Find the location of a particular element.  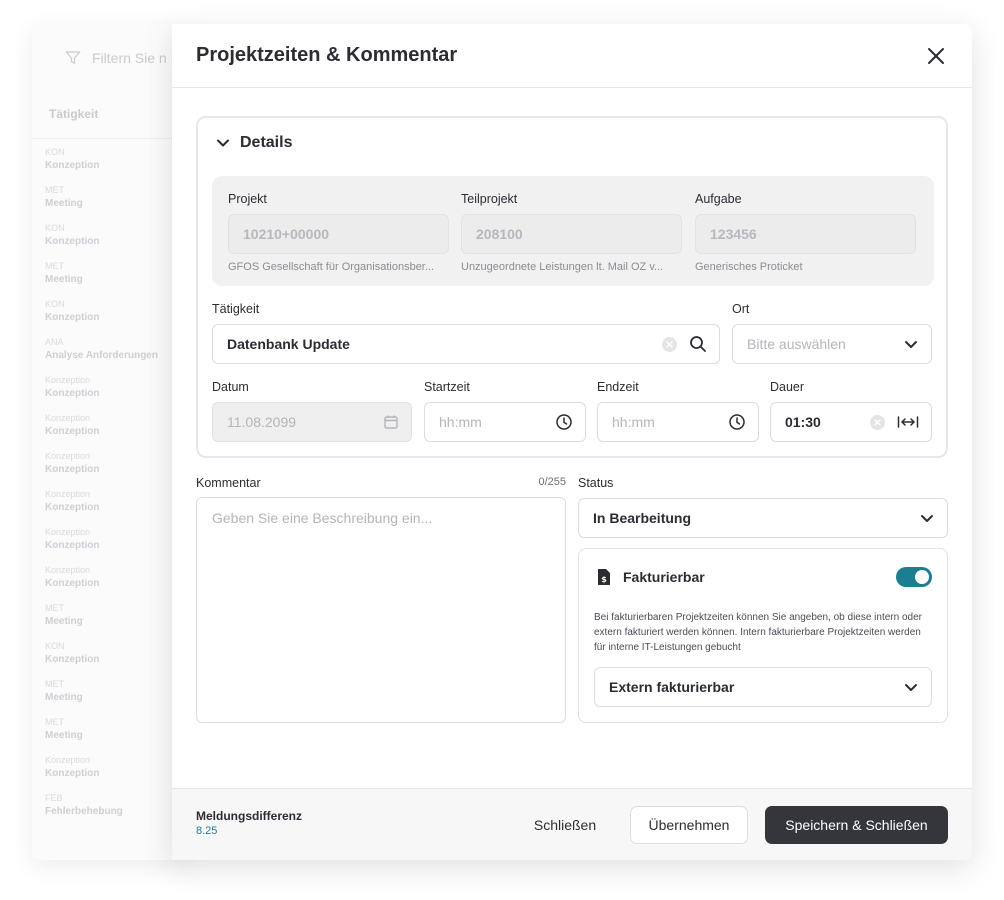

ort-placeholder: Bitte auswählen is located at coordinates (796, 344).